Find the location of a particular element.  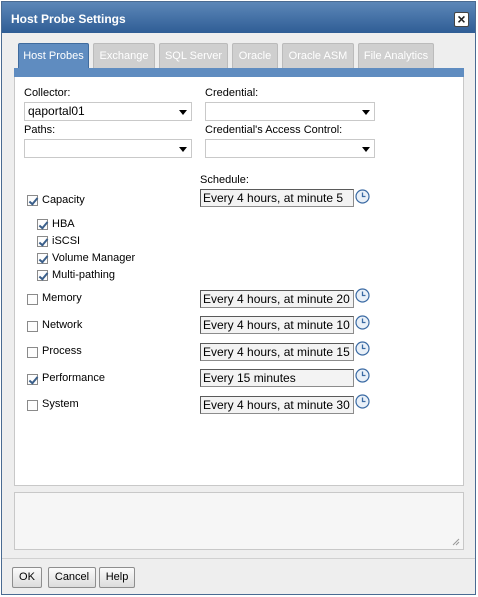

help-button: Help is located at coordinates (117, 577).